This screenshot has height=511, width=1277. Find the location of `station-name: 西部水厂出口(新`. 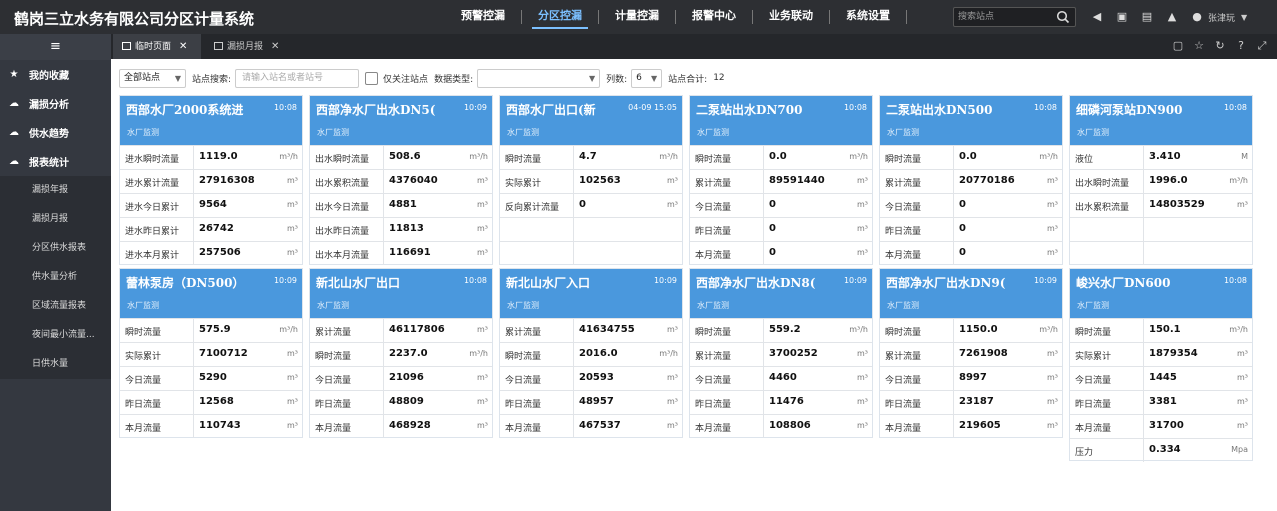

station-name: 西部水厂出口(新 is located at coordinates (576, 109).